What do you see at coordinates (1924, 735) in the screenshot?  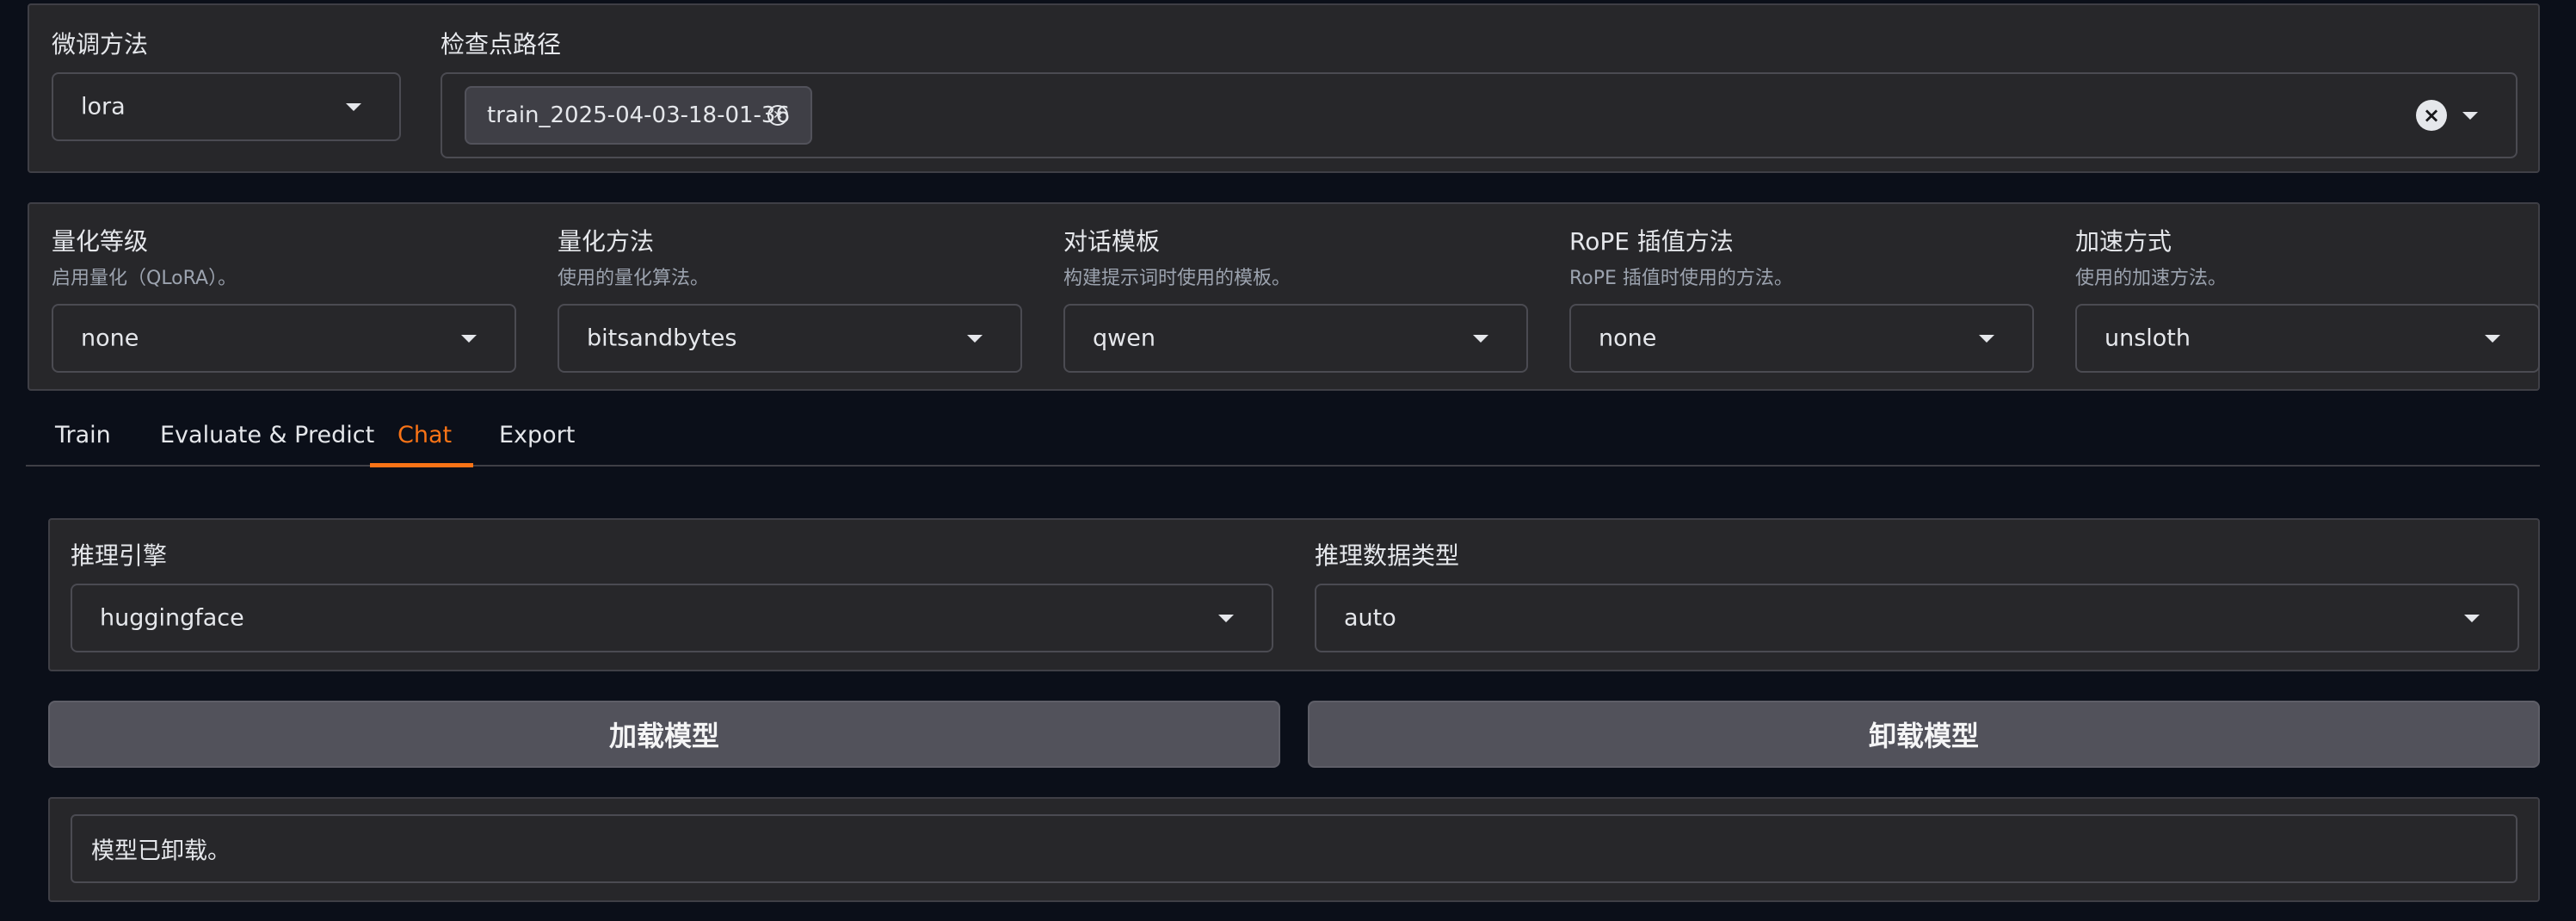 I see `unload-model-button: 卸载模型` at bounding box center [1924, 735].